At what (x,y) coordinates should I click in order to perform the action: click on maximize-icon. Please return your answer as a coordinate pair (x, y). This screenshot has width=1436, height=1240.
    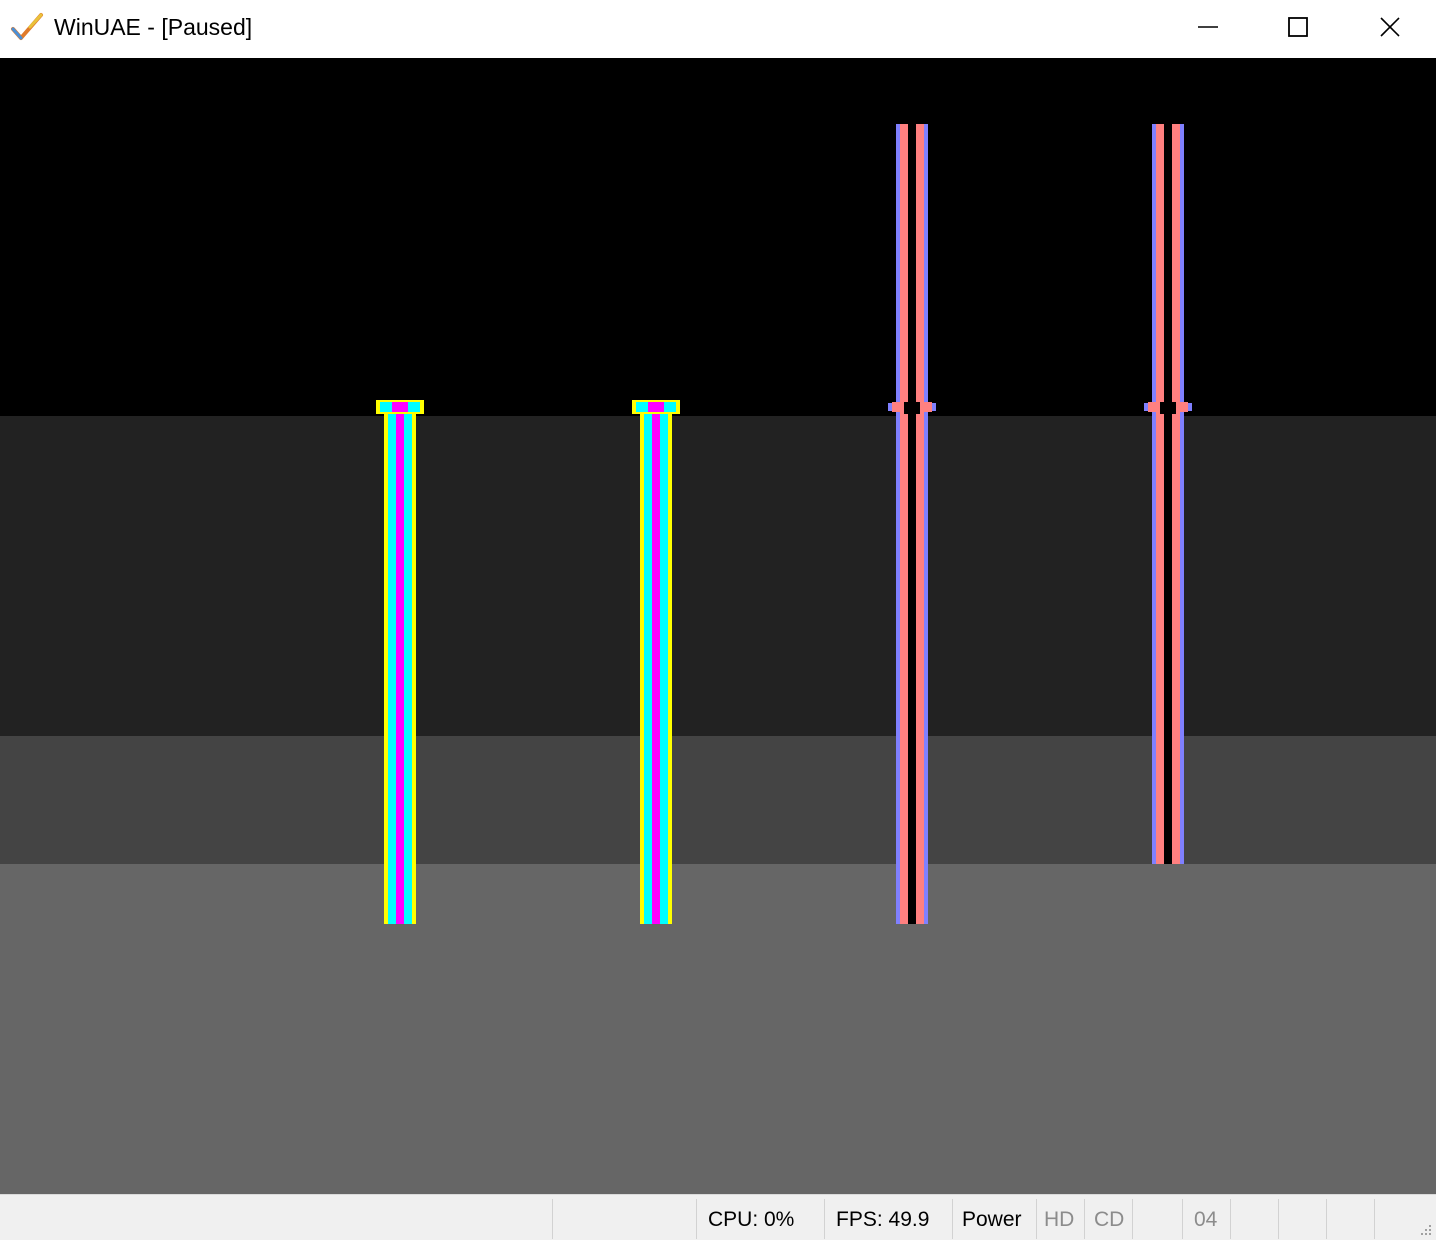
    Looking at the image, I should click on (1298, 27).